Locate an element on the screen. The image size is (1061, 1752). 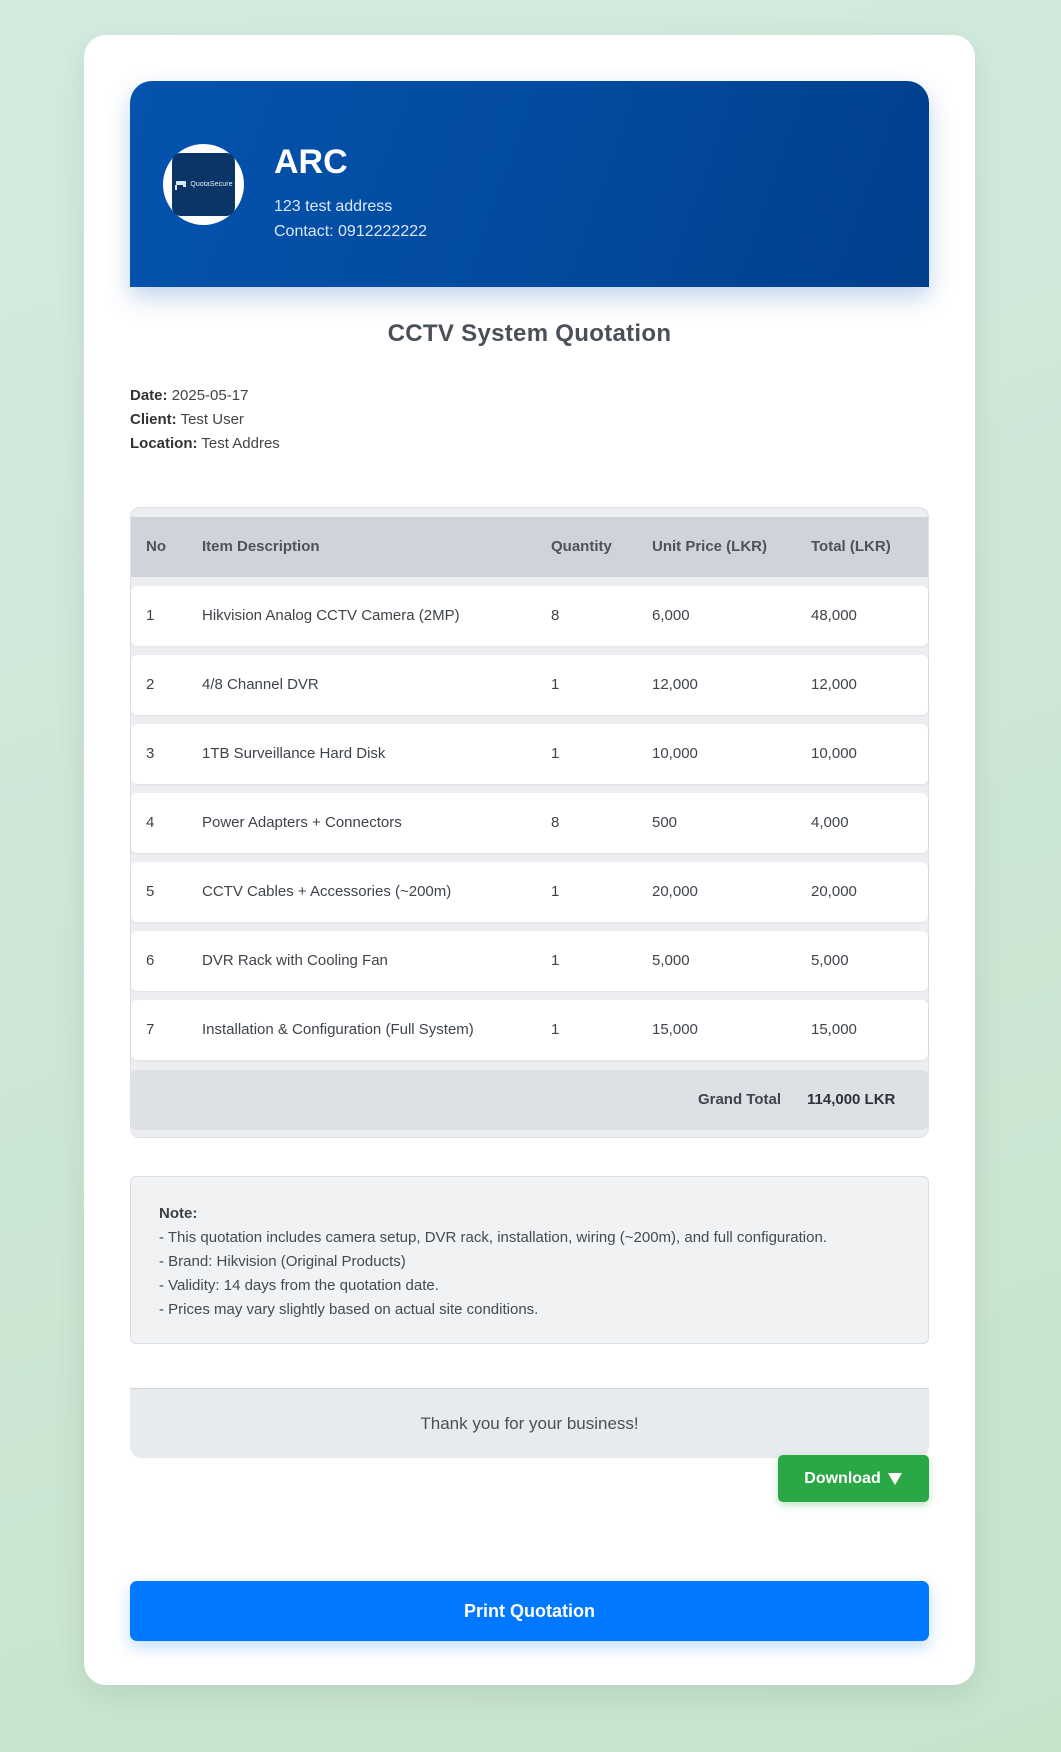
download-button: Download is located at coordinates (853, 1478).